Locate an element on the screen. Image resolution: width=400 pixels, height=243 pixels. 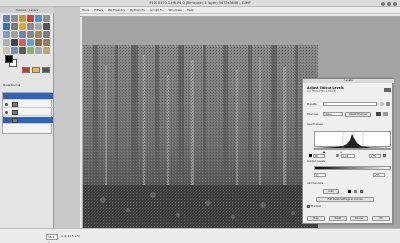
zoom-tool-icon is located at coordinates (30, 26).